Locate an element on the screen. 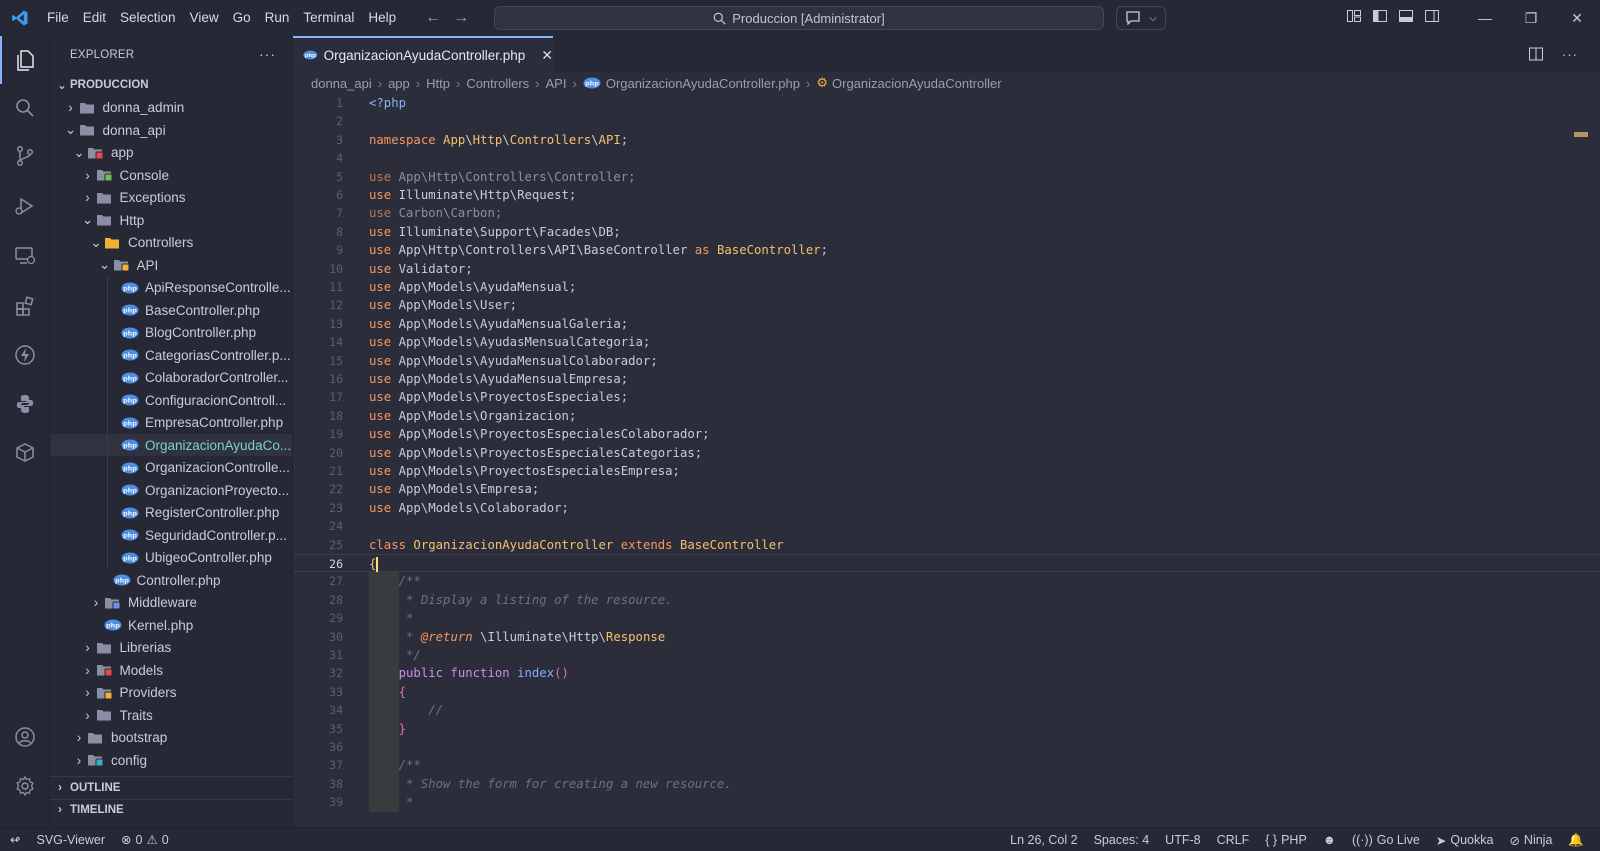 This screenshot has height=851, width=1600. tab-organizacion-ayuda-controller: php OrganizacionAyudaController.php ✕ is located at coordinates (423, 54).